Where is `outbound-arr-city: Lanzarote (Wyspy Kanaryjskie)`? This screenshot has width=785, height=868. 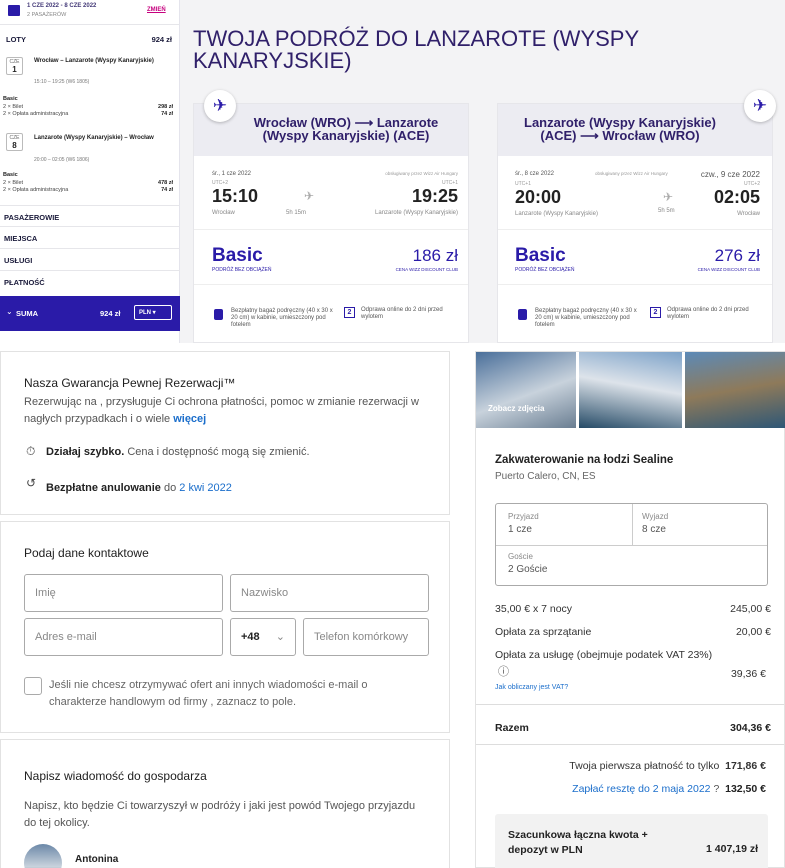
outbound-arr-city: Lanzarote (Wyspy Kanaryjskie) is located at coordinates (416, 213).